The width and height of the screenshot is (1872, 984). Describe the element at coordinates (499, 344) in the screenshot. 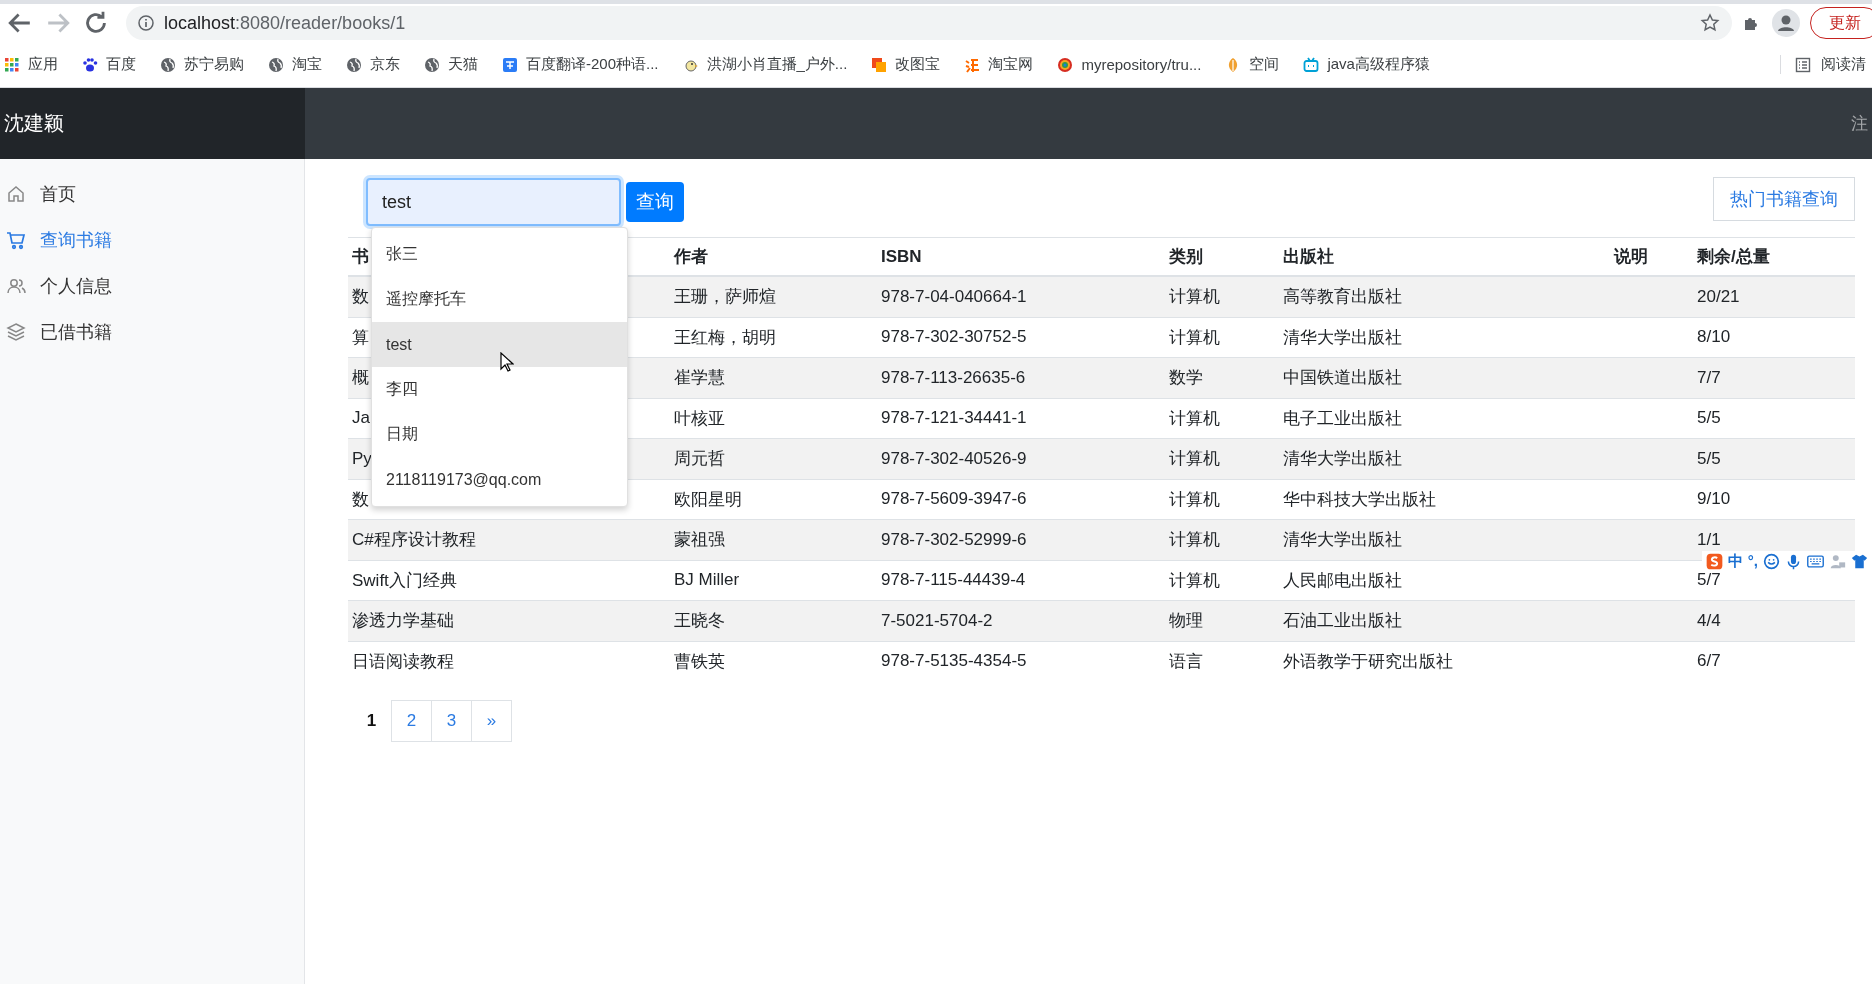

I see `suggestion-item: test` at that location.